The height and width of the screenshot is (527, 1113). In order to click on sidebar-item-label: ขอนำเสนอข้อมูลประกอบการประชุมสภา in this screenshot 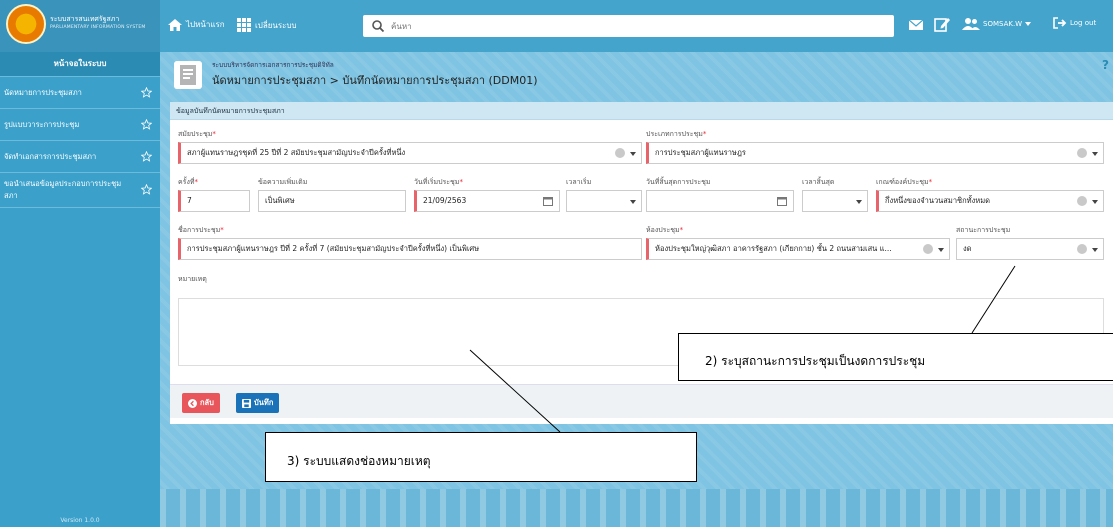, I will do `click(63, 189)`.